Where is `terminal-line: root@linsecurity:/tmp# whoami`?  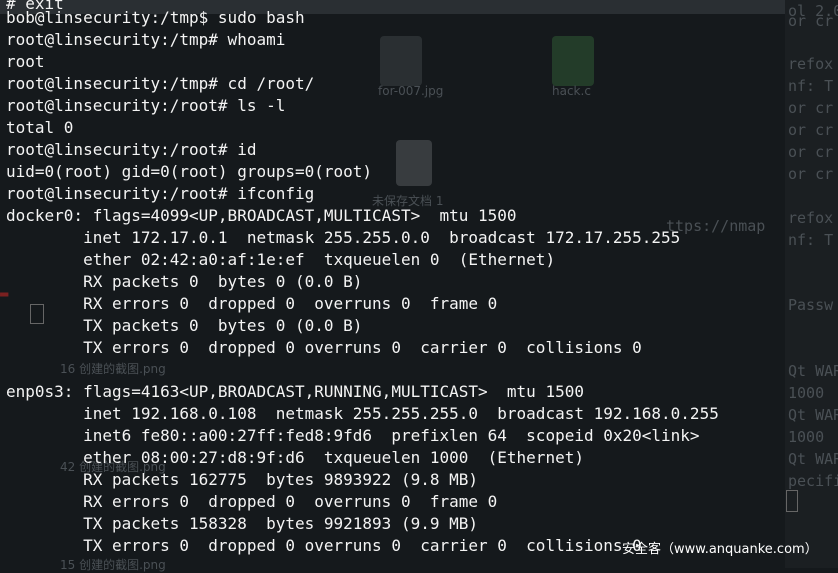
terminal-line: root@linsecurity:/tmp# whoami is located at coordinates (146, 39).